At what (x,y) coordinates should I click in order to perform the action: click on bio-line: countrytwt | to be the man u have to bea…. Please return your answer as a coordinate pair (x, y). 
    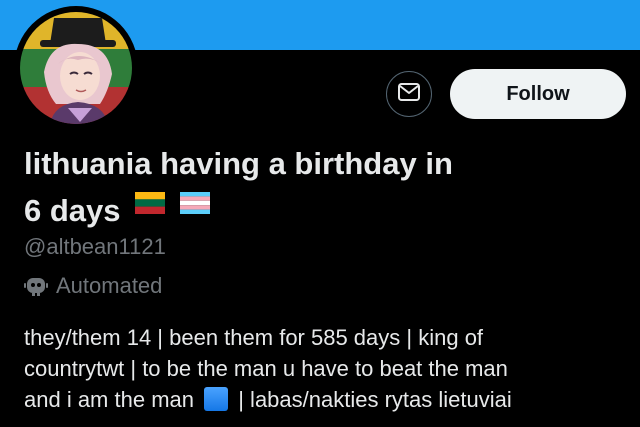
    Looking at the image, I should click on (266, 368).